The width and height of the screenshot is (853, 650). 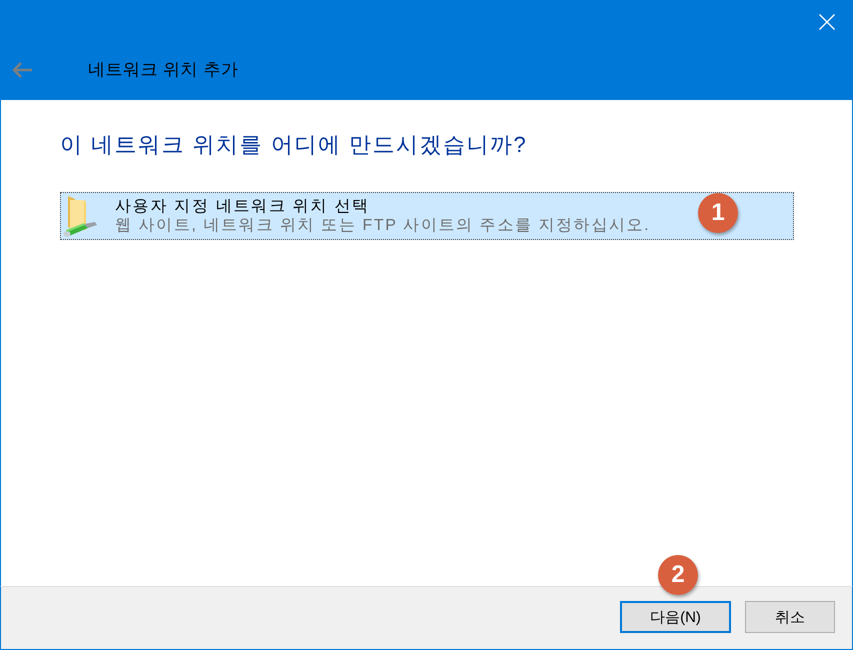 I want to click on cancel-button: 취소, so click(x=790, y=617).